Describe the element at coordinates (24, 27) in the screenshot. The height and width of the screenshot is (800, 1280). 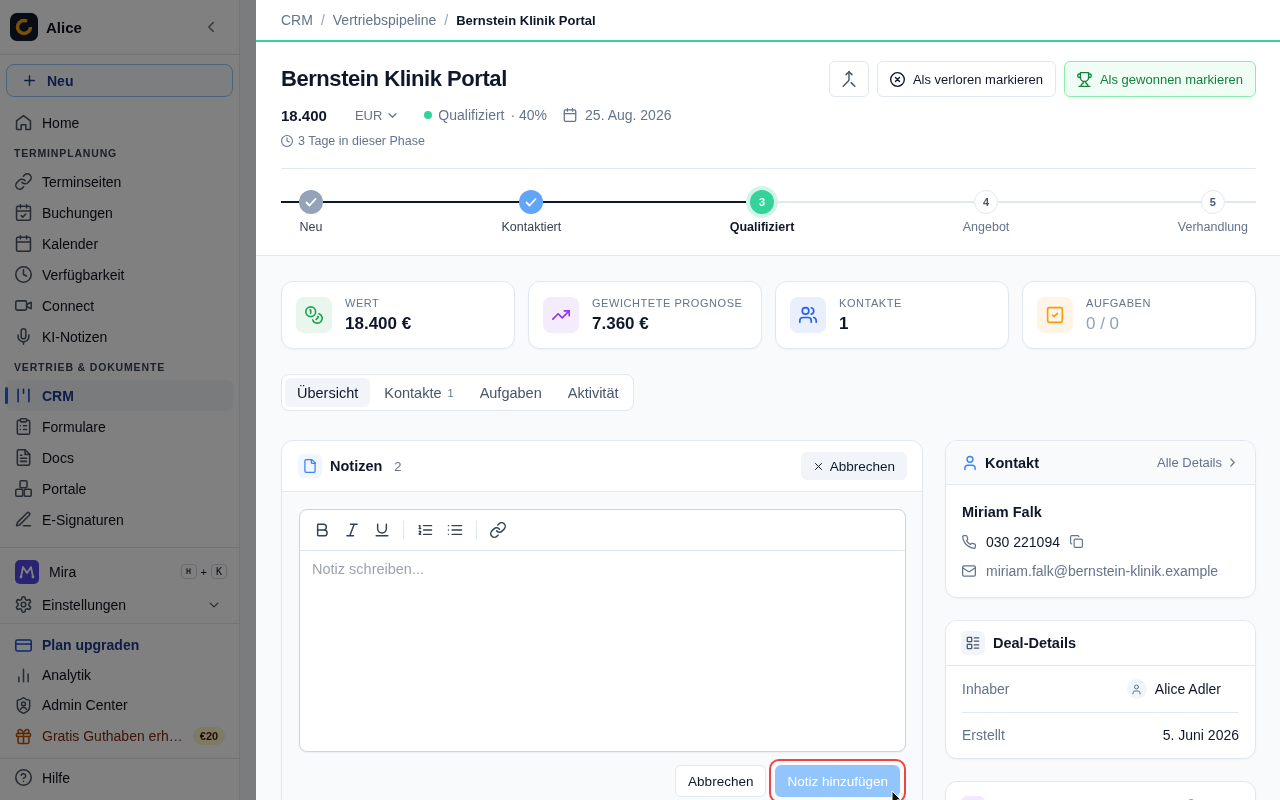
I see `ring-logo-icon` at that location.